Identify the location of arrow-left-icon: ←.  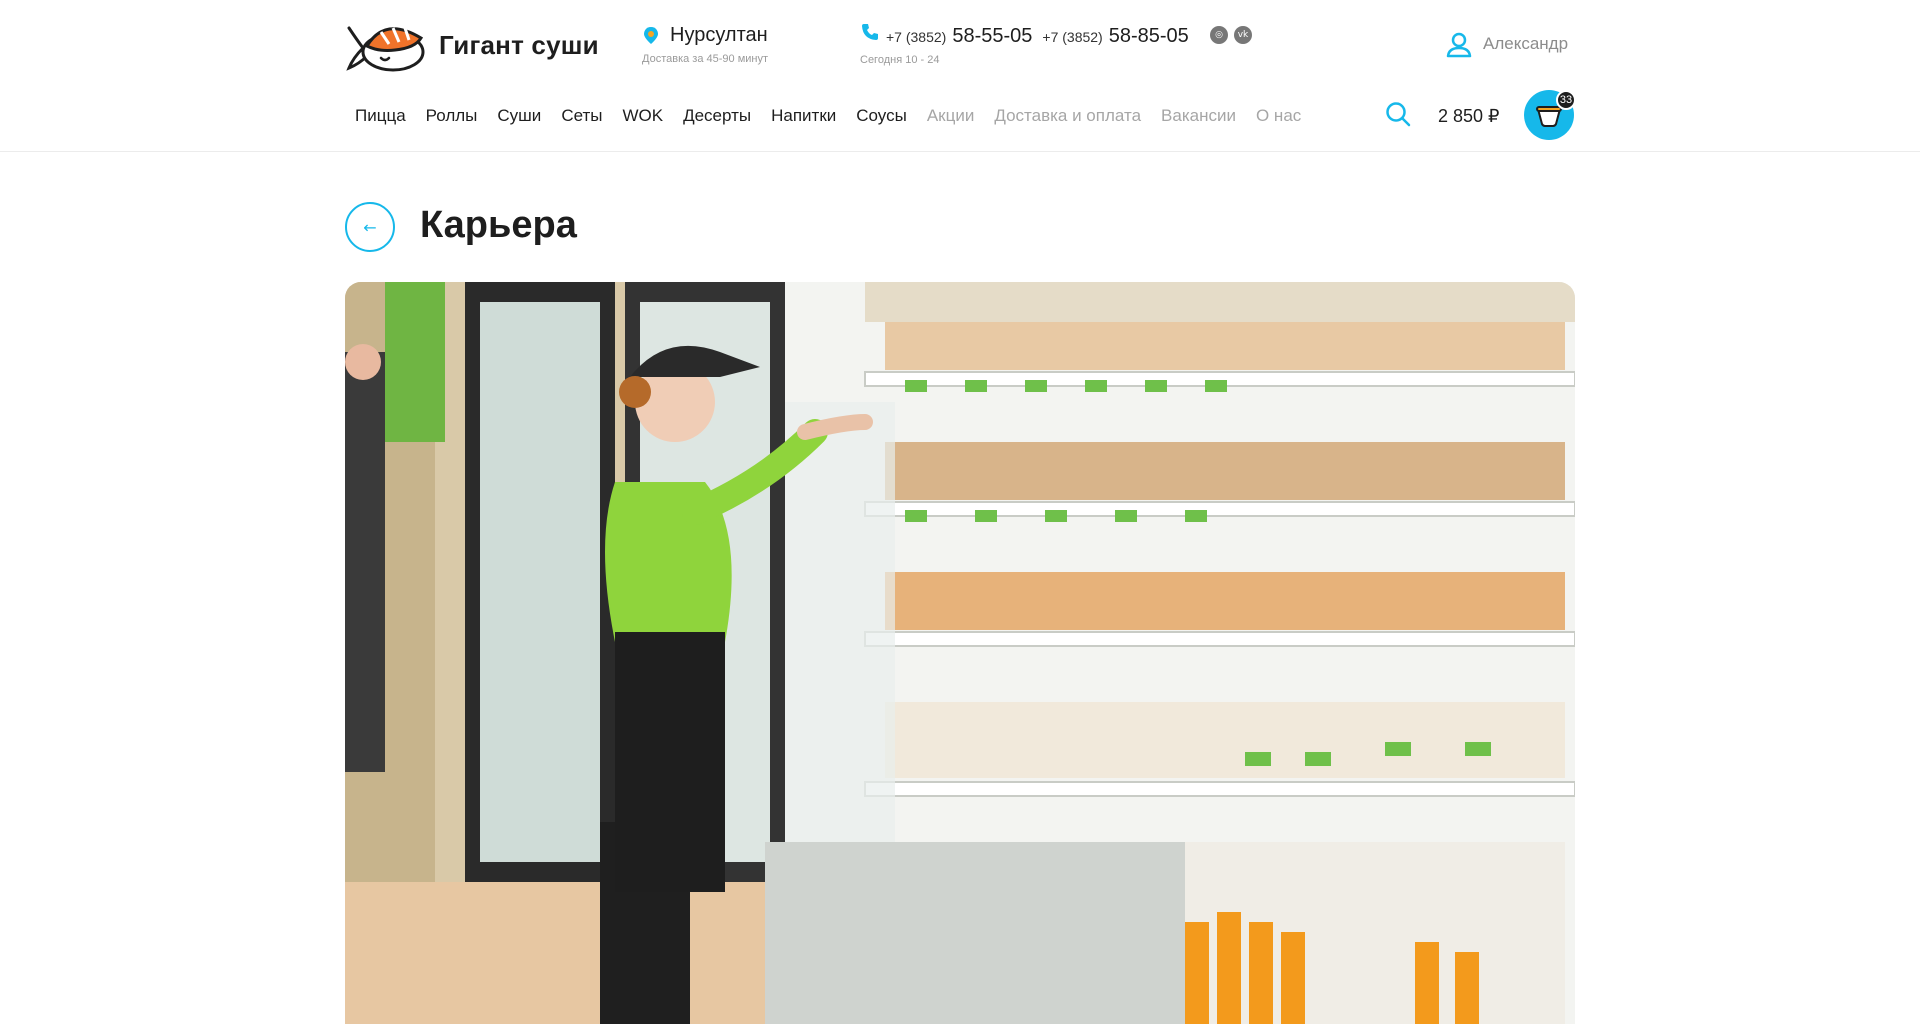
(370, 227).